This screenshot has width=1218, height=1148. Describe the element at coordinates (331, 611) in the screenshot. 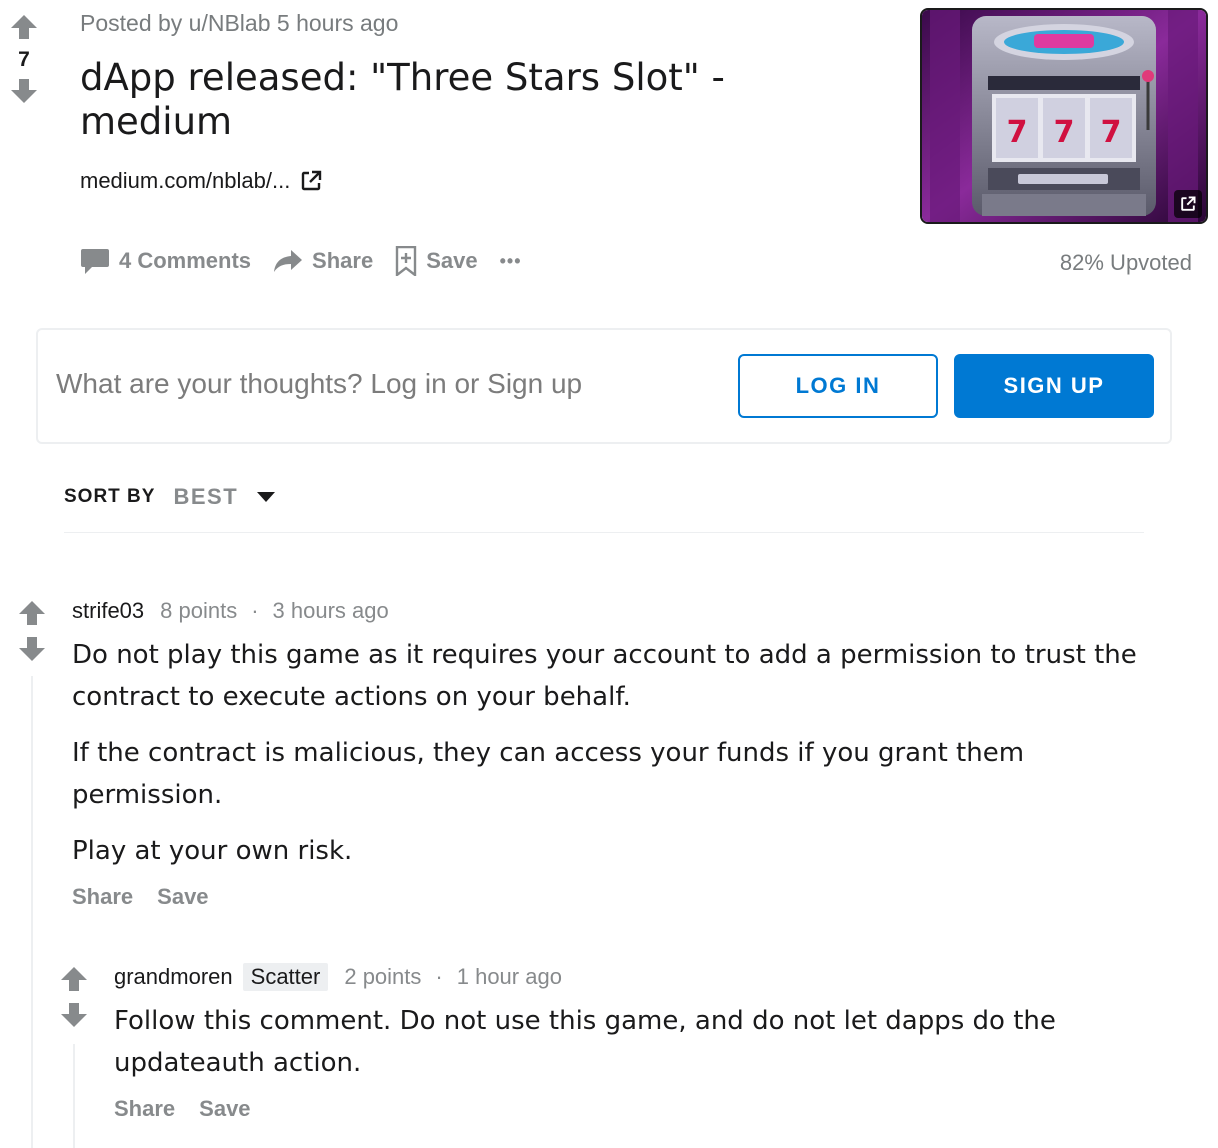

I see `comment-time: 3 hours ago` at that location.